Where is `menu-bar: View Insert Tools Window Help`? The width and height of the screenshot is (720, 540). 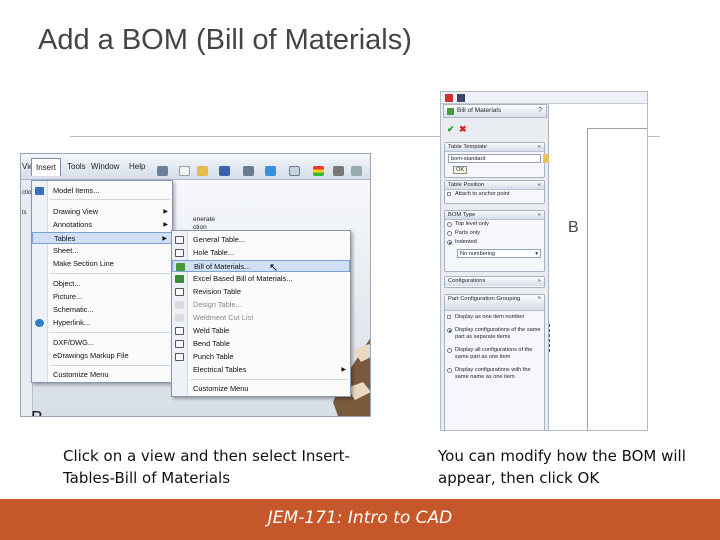 menu-bar: View Insert Tools Window Help is located at coordinates (195, 167).